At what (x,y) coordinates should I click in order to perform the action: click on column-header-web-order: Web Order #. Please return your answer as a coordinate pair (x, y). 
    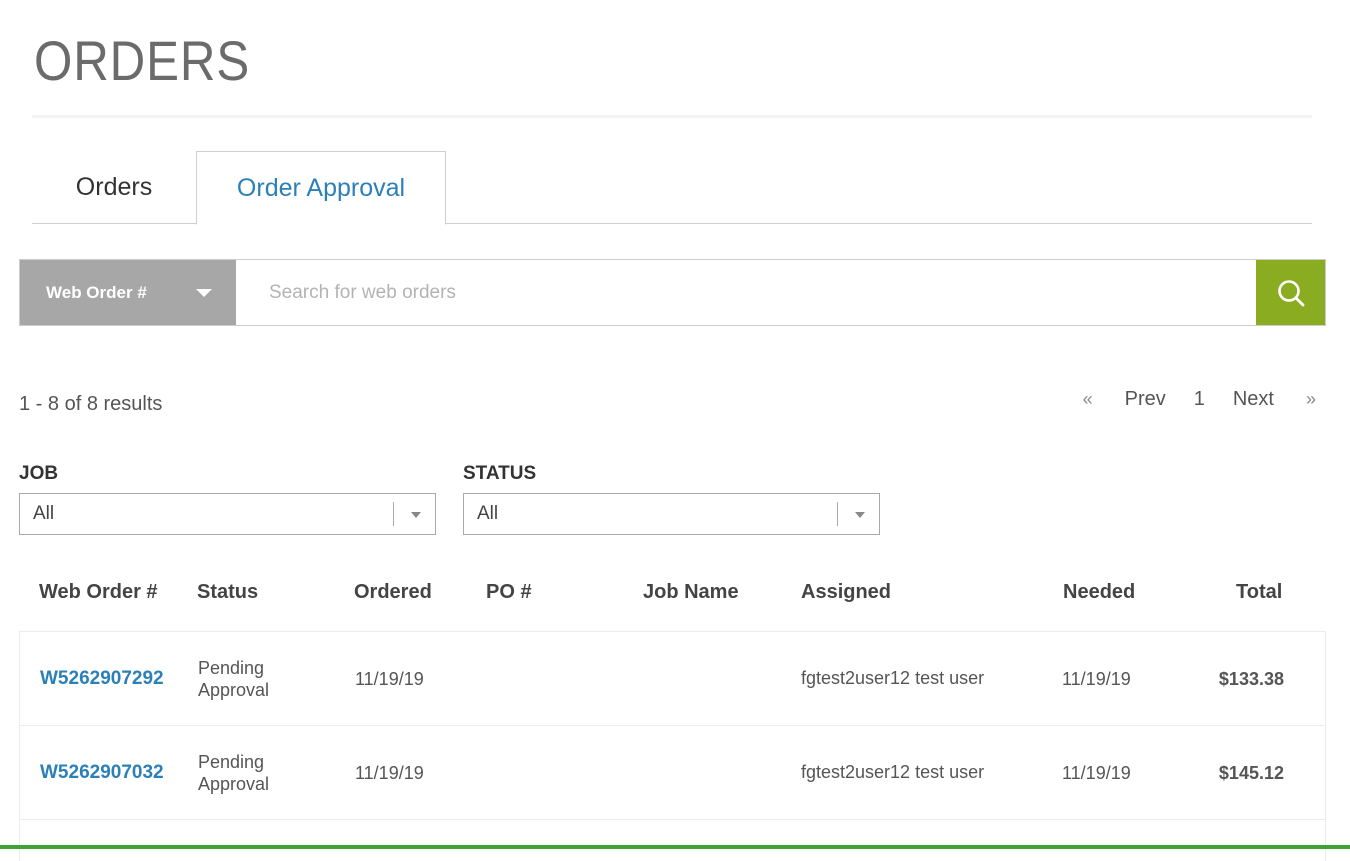
    Looking at the image, I should click on (98, 592).